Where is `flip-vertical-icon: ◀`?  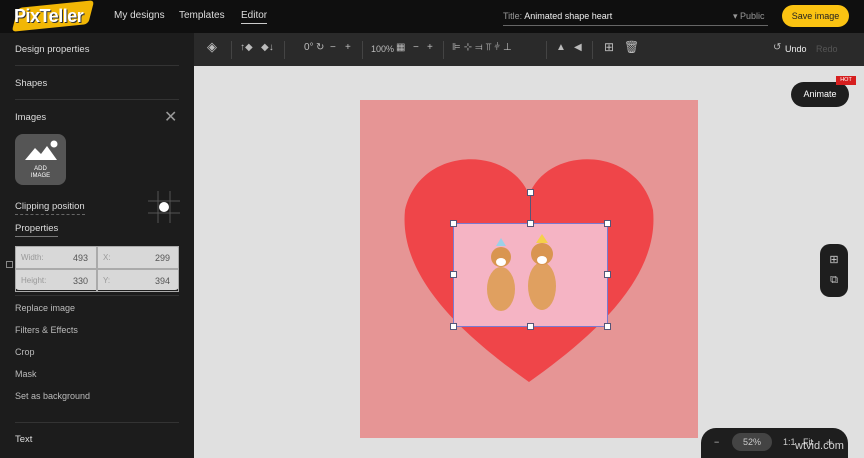 flip-vertical-icon: ◀ is located at coordinates (578, 47).